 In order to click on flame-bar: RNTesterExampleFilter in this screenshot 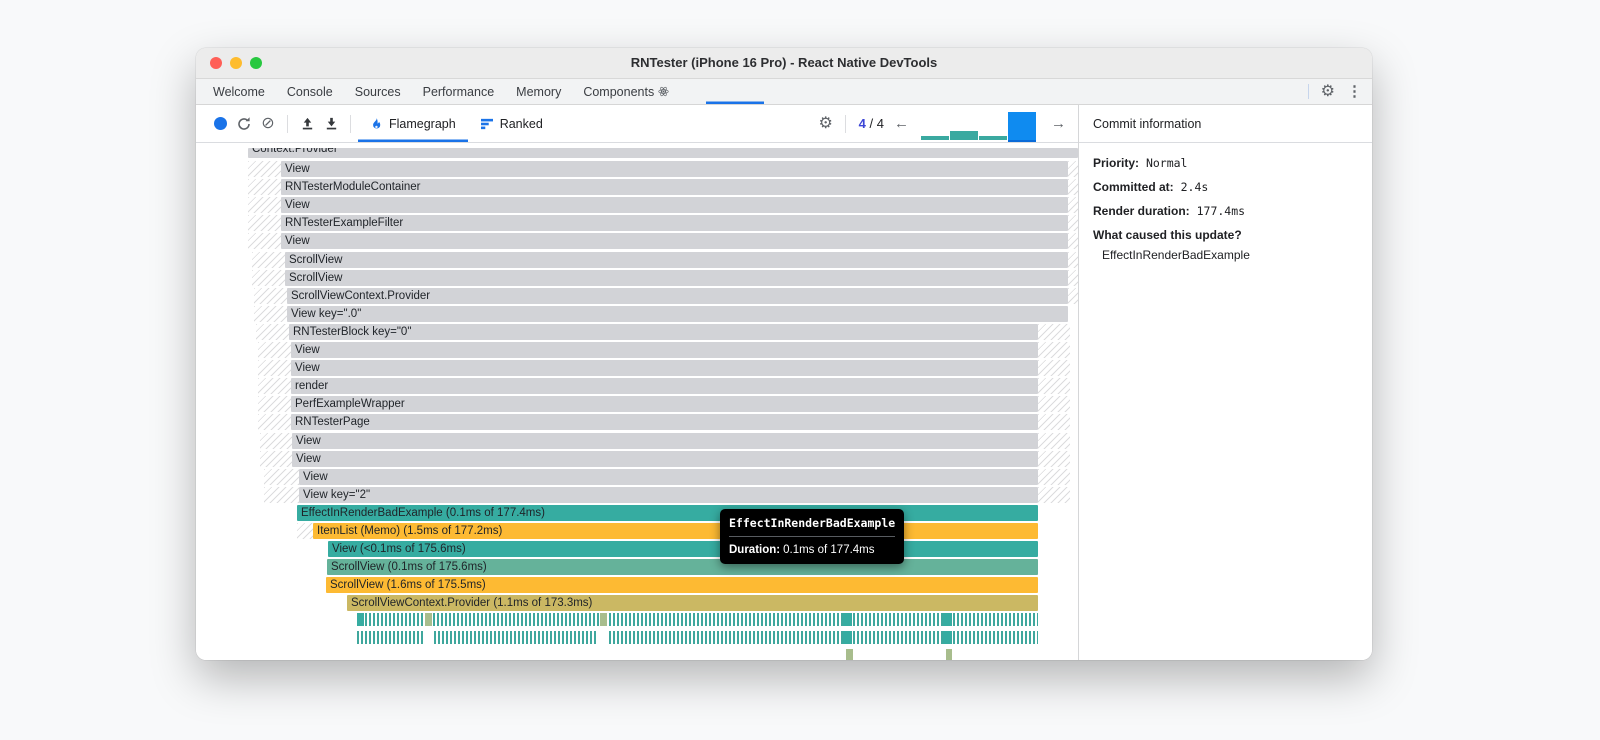, I will do `click(674, 223)`.